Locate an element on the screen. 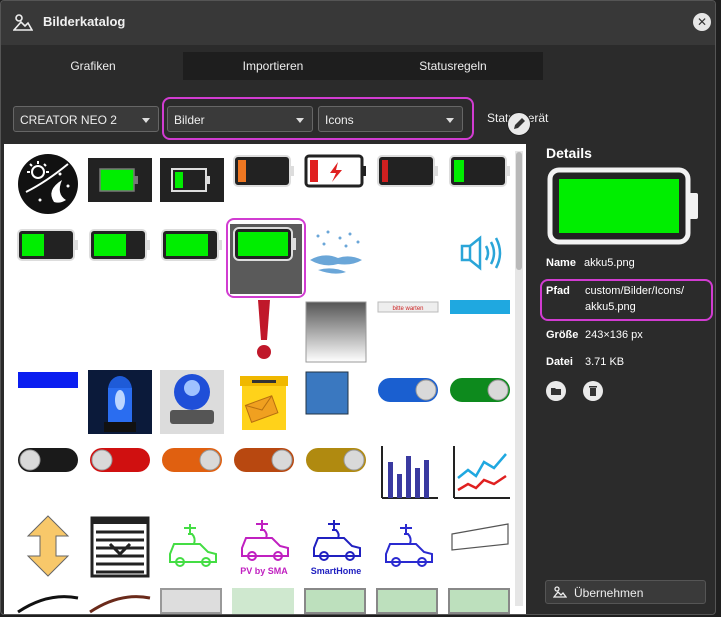 The image size is (721, 617). toggle-black-icon is located at coordinates (48, 474).